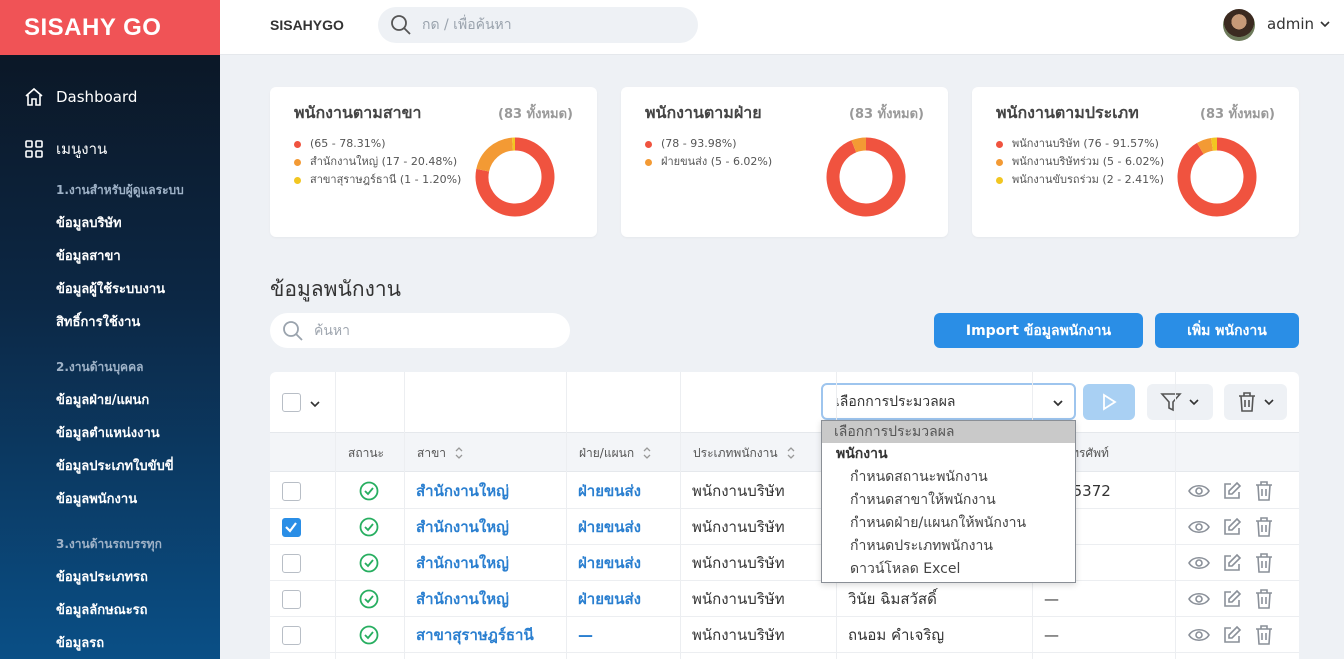 The height and width of the screenshot is (659, 1344). What do you see at coordinates (485, 453) in the screenshot?
I see `col-branch: สาขา` at bounding box center [485, 453].